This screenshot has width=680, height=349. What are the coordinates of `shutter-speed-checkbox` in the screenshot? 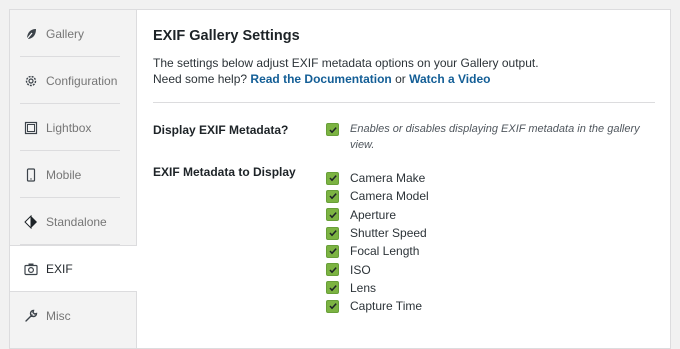 It's located at (332, 233).